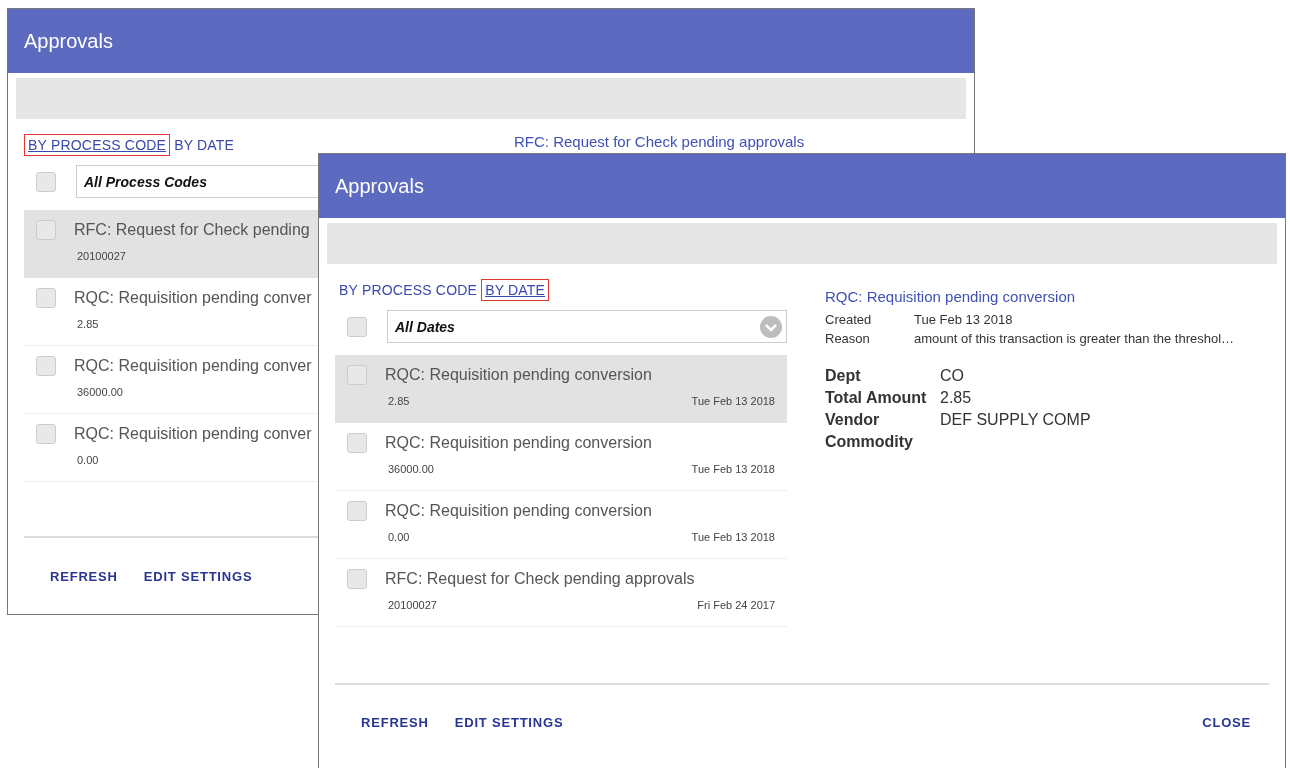 Image resolution: width=1290 pixels, height=768 pixels. I want to click on list-item: RQC: Requisition pending conversion 2.85 Tue Feb 13 2018, so click(561, 389).